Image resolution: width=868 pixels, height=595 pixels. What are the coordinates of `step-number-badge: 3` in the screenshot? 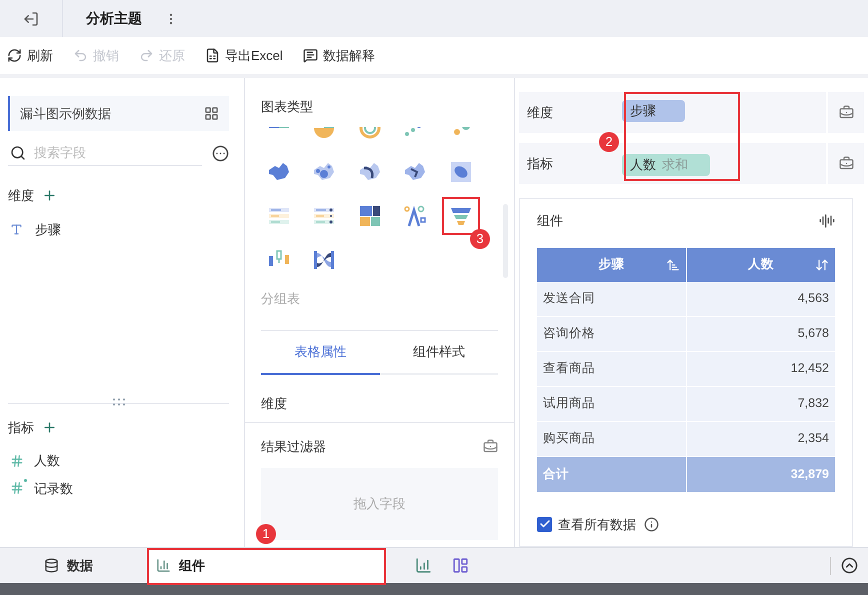 It's located at (480, 239).